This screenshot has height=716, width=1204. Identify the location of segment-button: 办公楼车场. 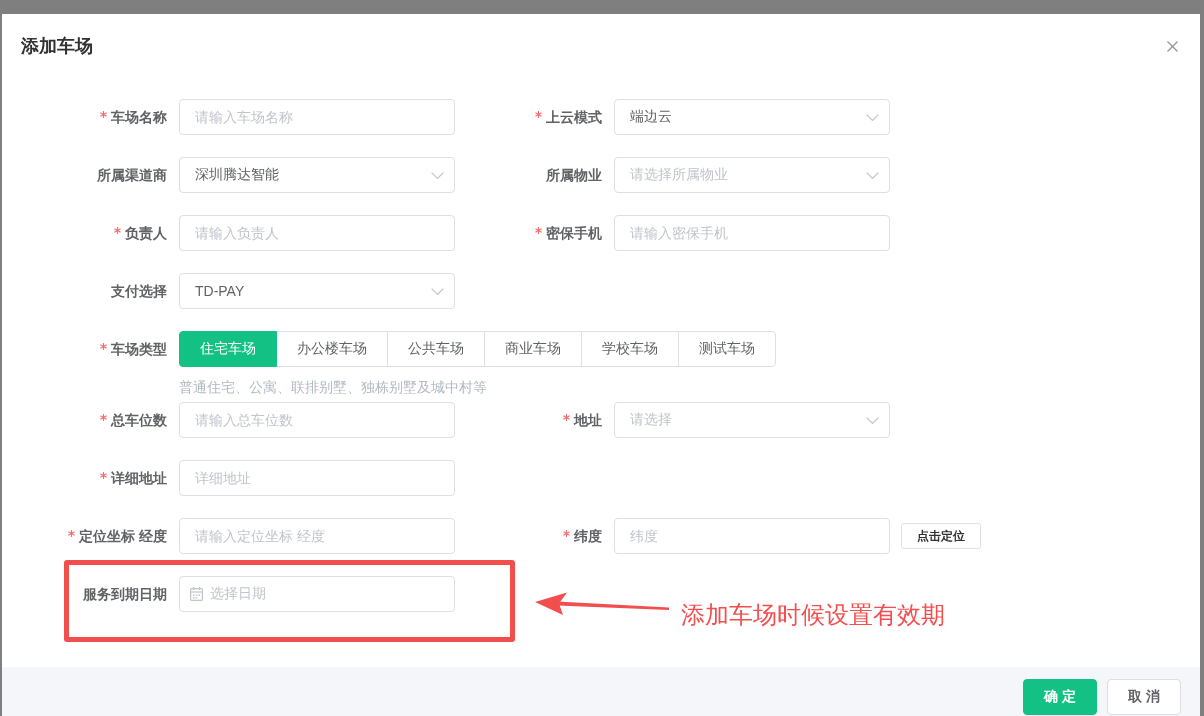
(332, 349).